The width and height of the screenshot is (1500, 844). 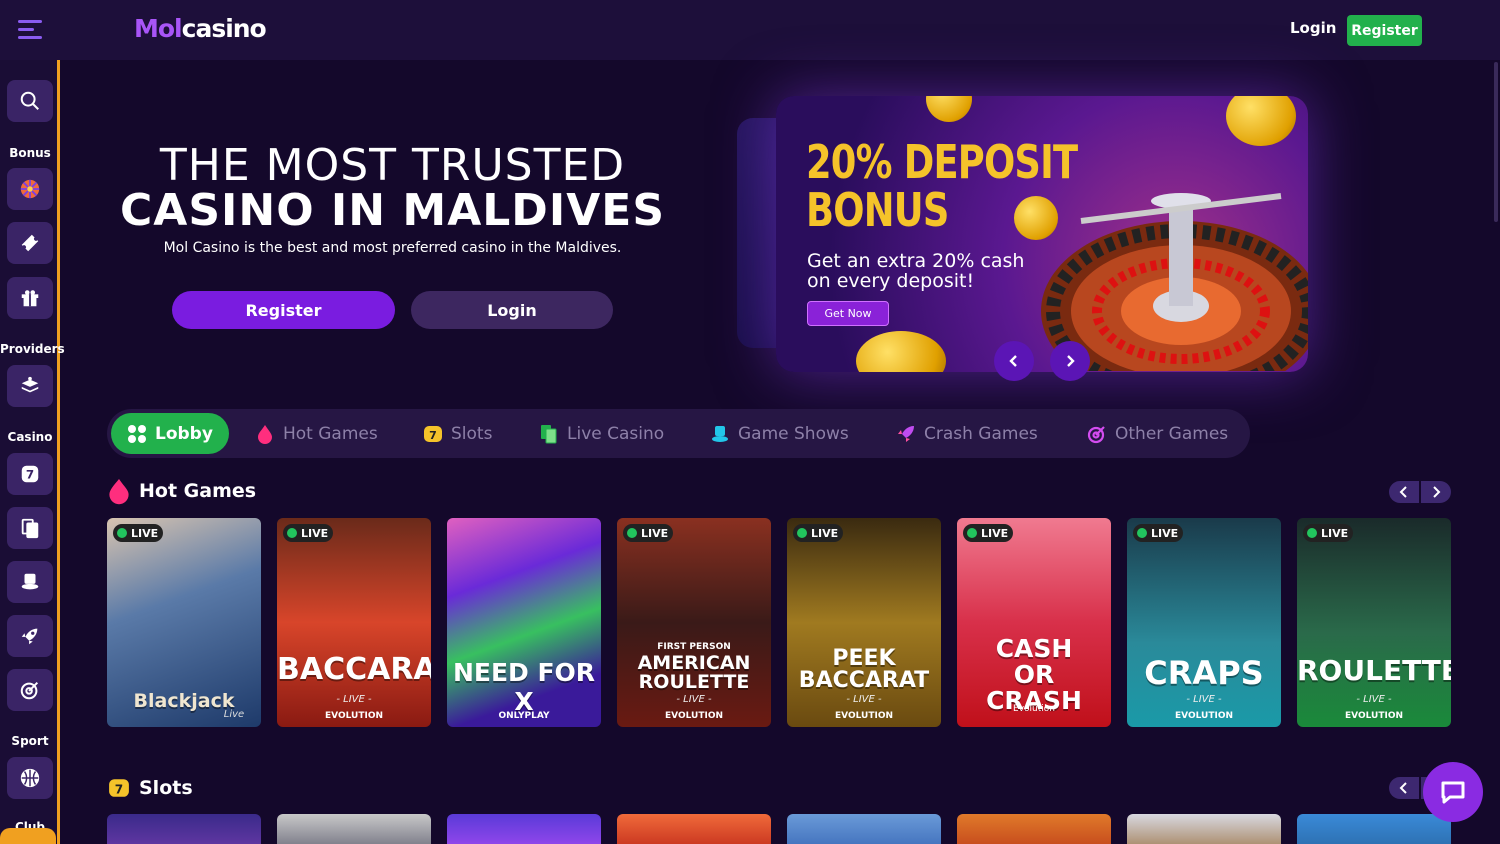 What do you see at coordinates (848, 313) in the screenshot?
I see `banner-get-now-button: Get Now` at bounding box center [848, 313].